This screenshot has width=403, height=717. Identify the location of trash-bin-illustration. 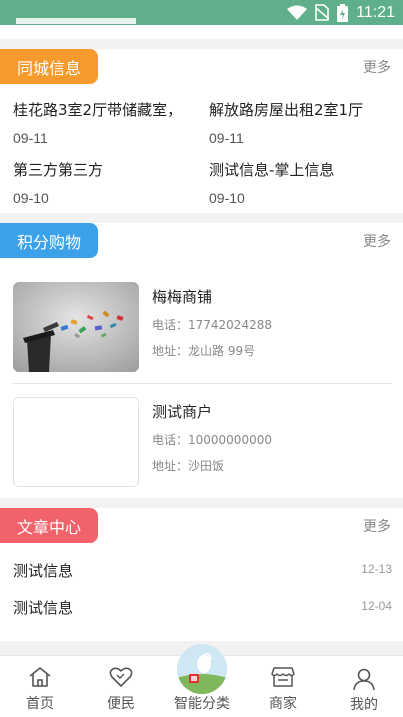
(76, 327).